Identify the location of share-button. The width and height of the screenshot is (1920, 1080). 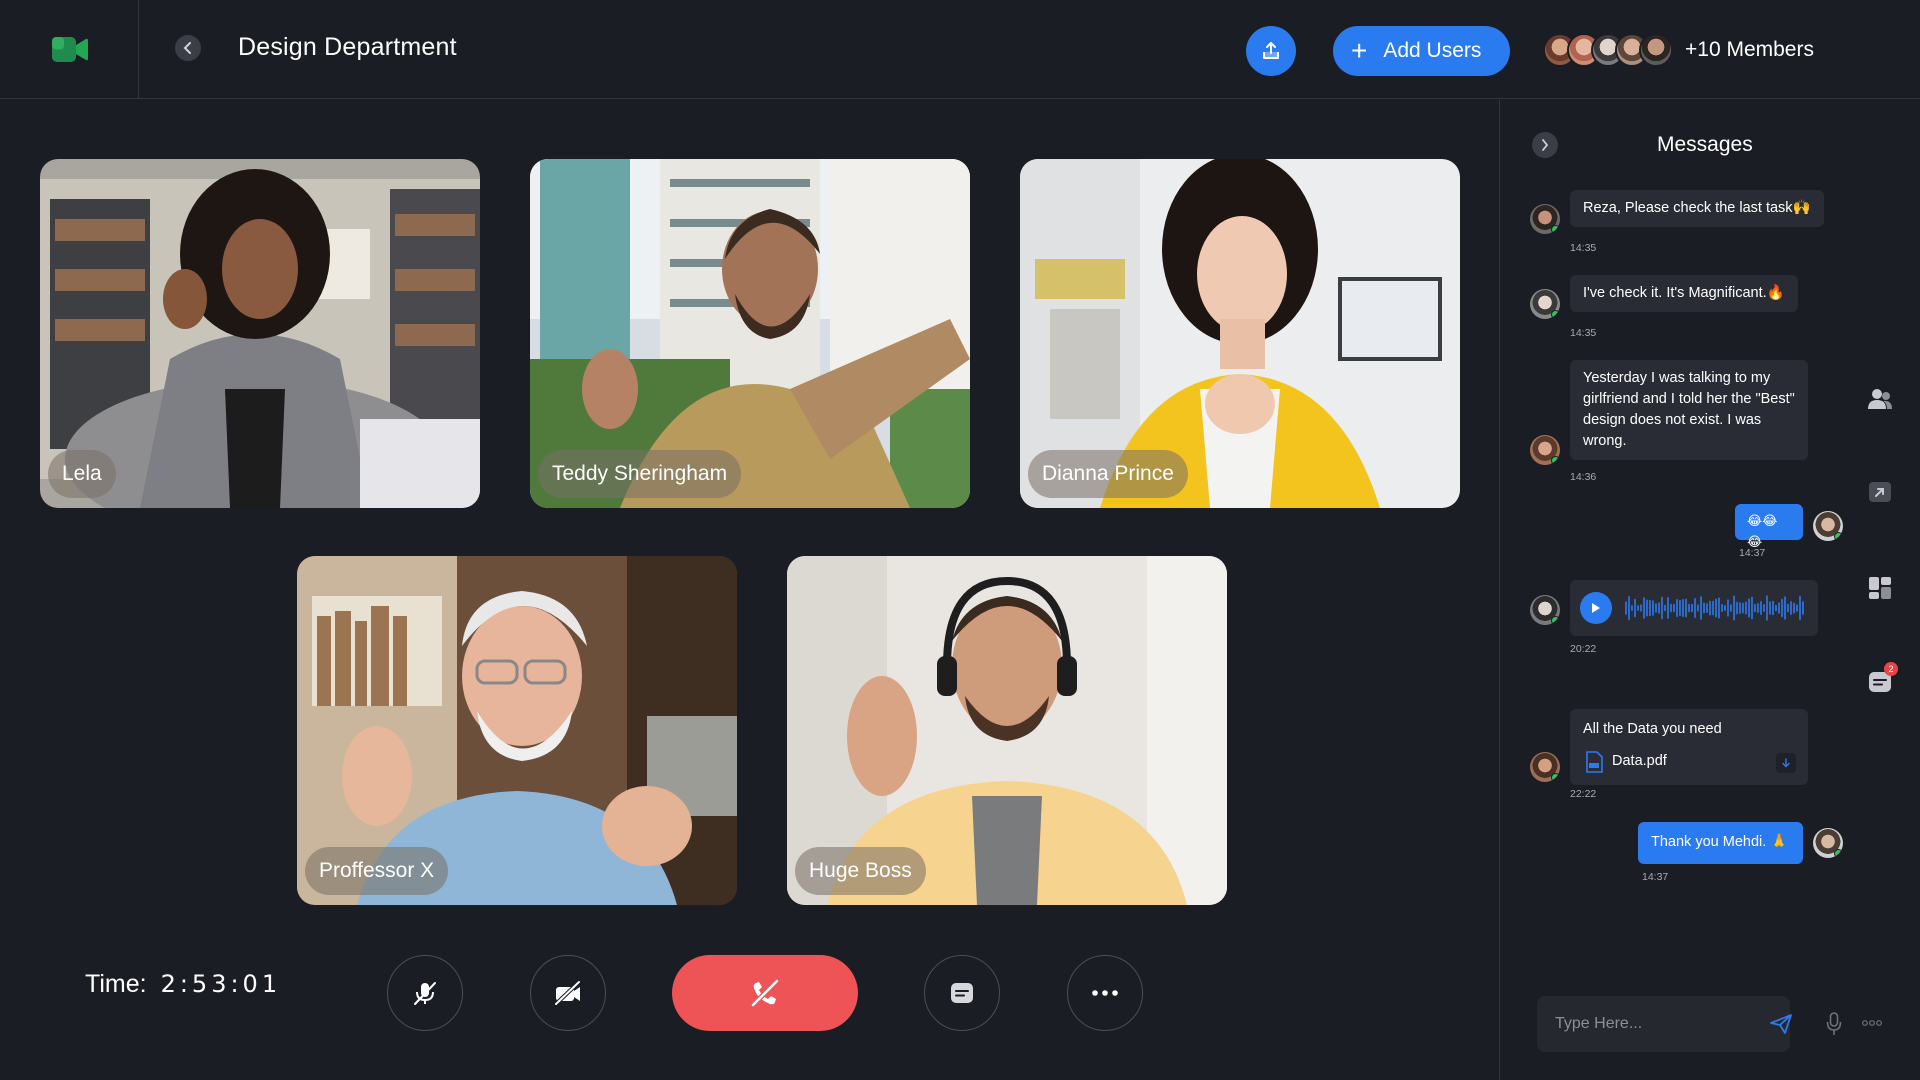
(1271, 51).